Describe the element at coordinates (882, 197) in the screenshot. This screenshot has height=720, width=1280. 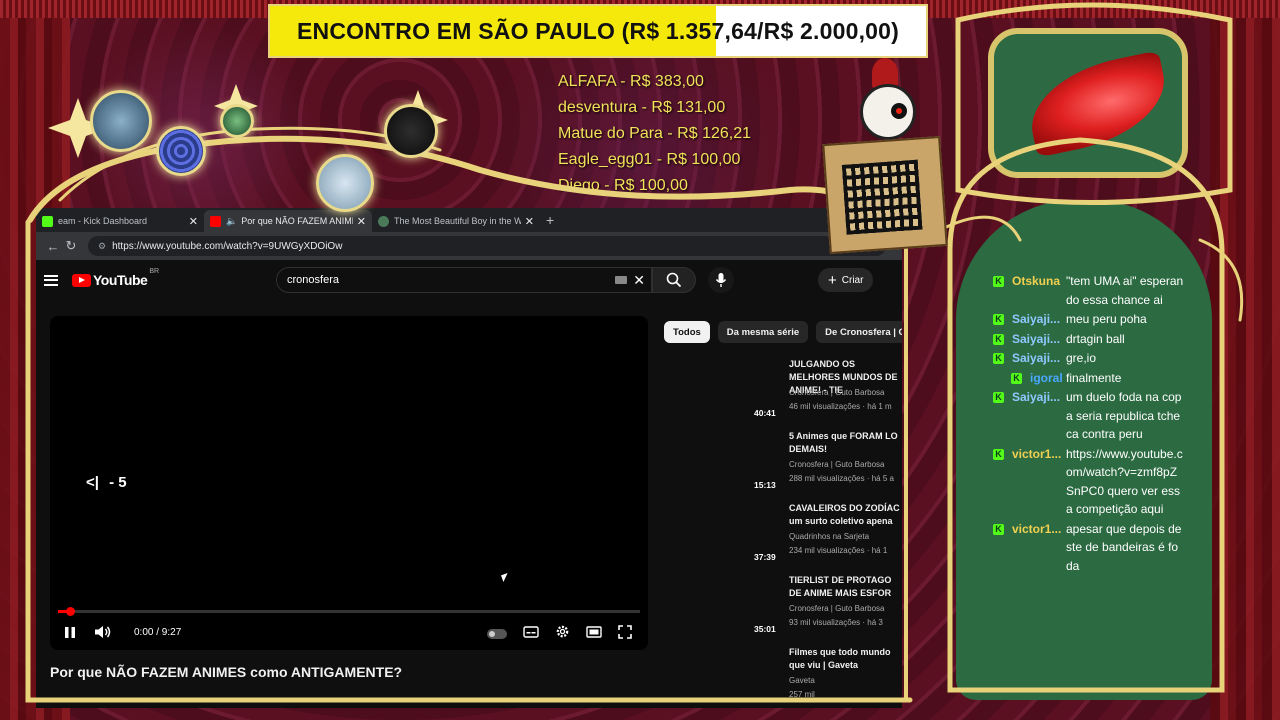
I see `qr-code-icon` at that location.